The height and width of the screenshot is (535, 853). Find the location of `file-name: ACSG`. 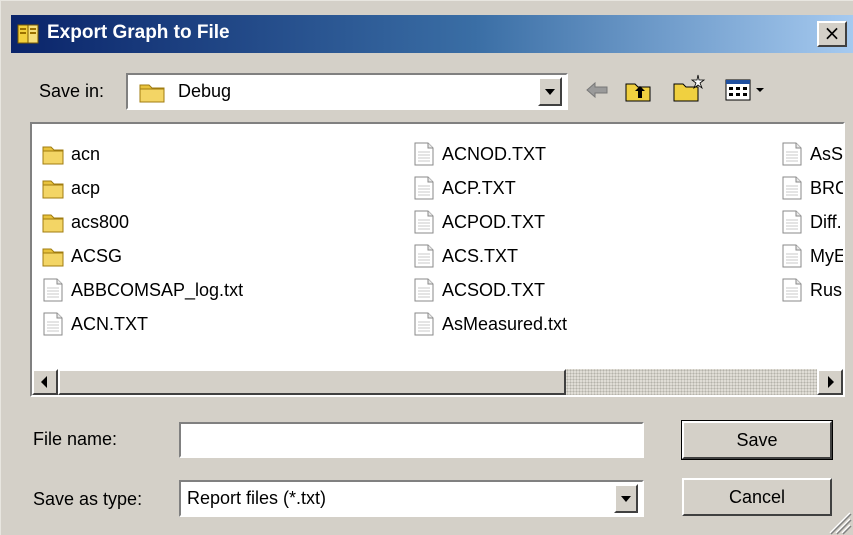

file-name: ACSG is located at coordinates (97, 255).